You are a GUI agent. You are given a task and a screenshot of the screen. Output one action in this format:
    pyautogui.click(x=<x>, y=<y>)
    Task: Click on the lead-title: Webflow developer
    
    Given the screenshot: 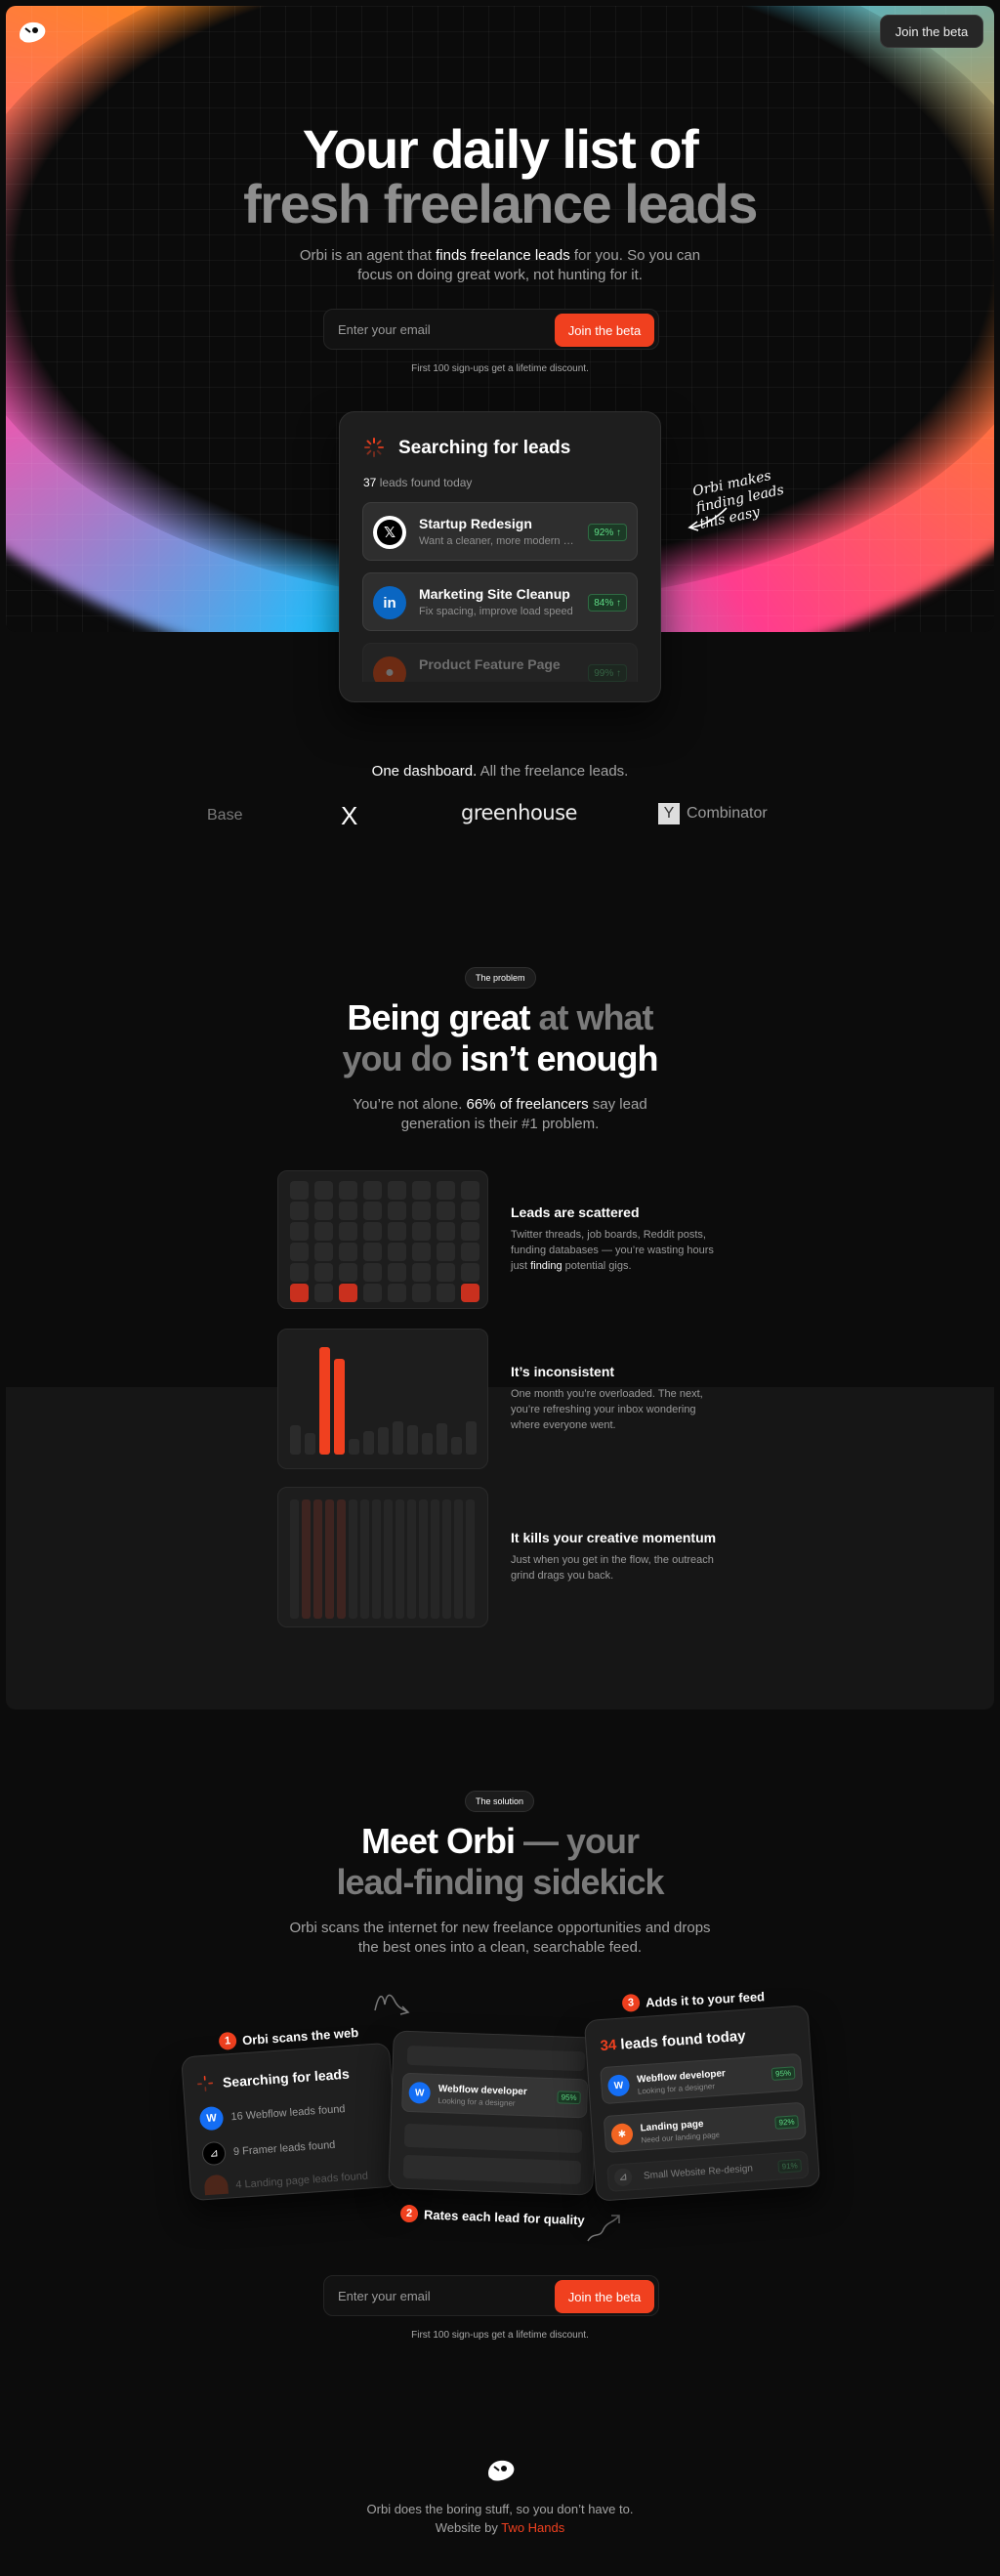 What is the action you would take?
    pyautogui.click(x=482, y=2091)
    